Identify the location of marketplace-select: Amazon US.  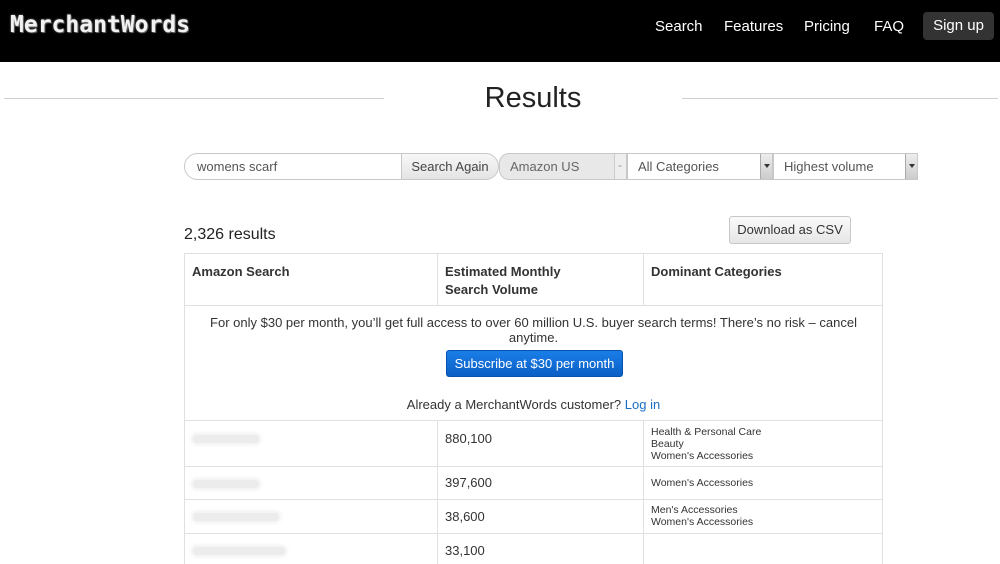
(563, 166).